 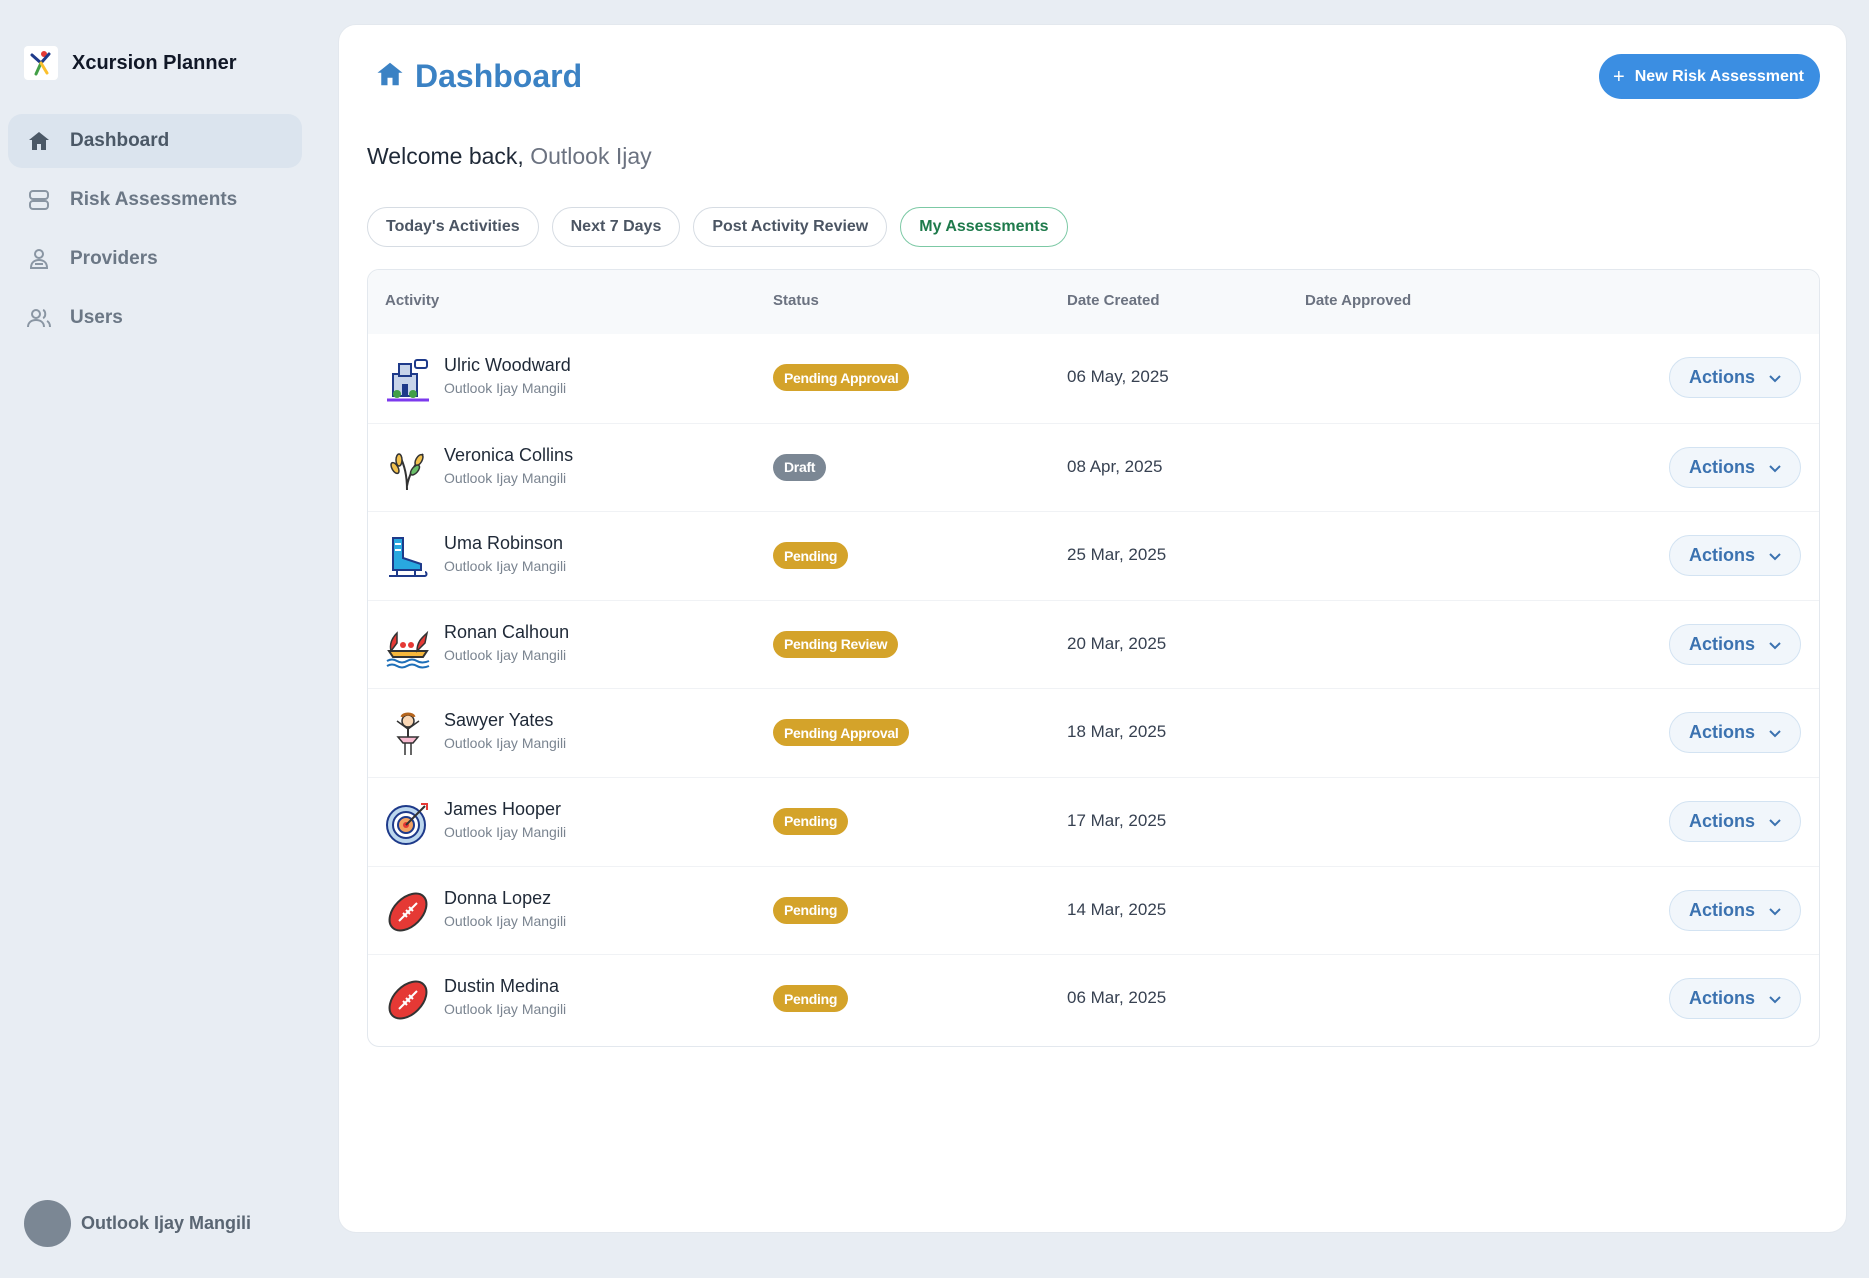 I want to click on database-icon, so click(x=39, y=200).